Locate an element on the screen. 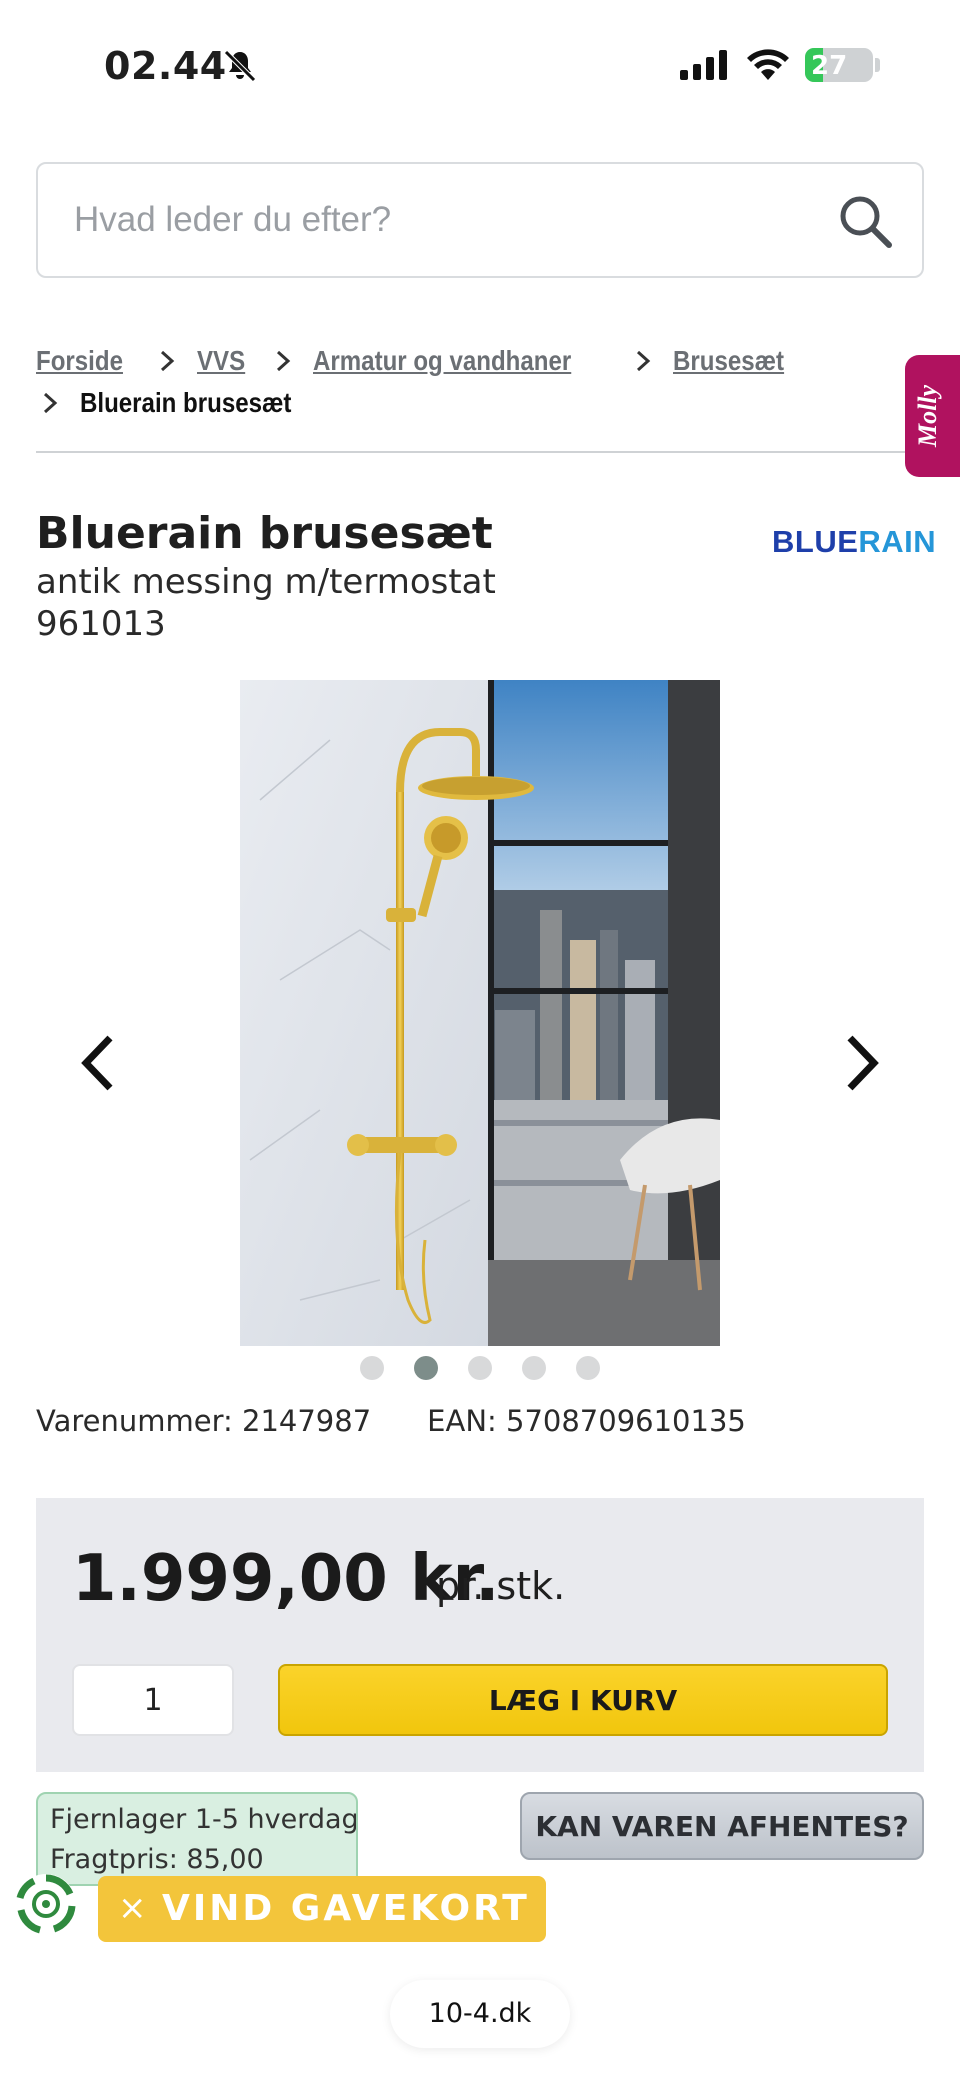 This screenshot has width=960, height=2081. search-icon is located at coordinates (865, 221).